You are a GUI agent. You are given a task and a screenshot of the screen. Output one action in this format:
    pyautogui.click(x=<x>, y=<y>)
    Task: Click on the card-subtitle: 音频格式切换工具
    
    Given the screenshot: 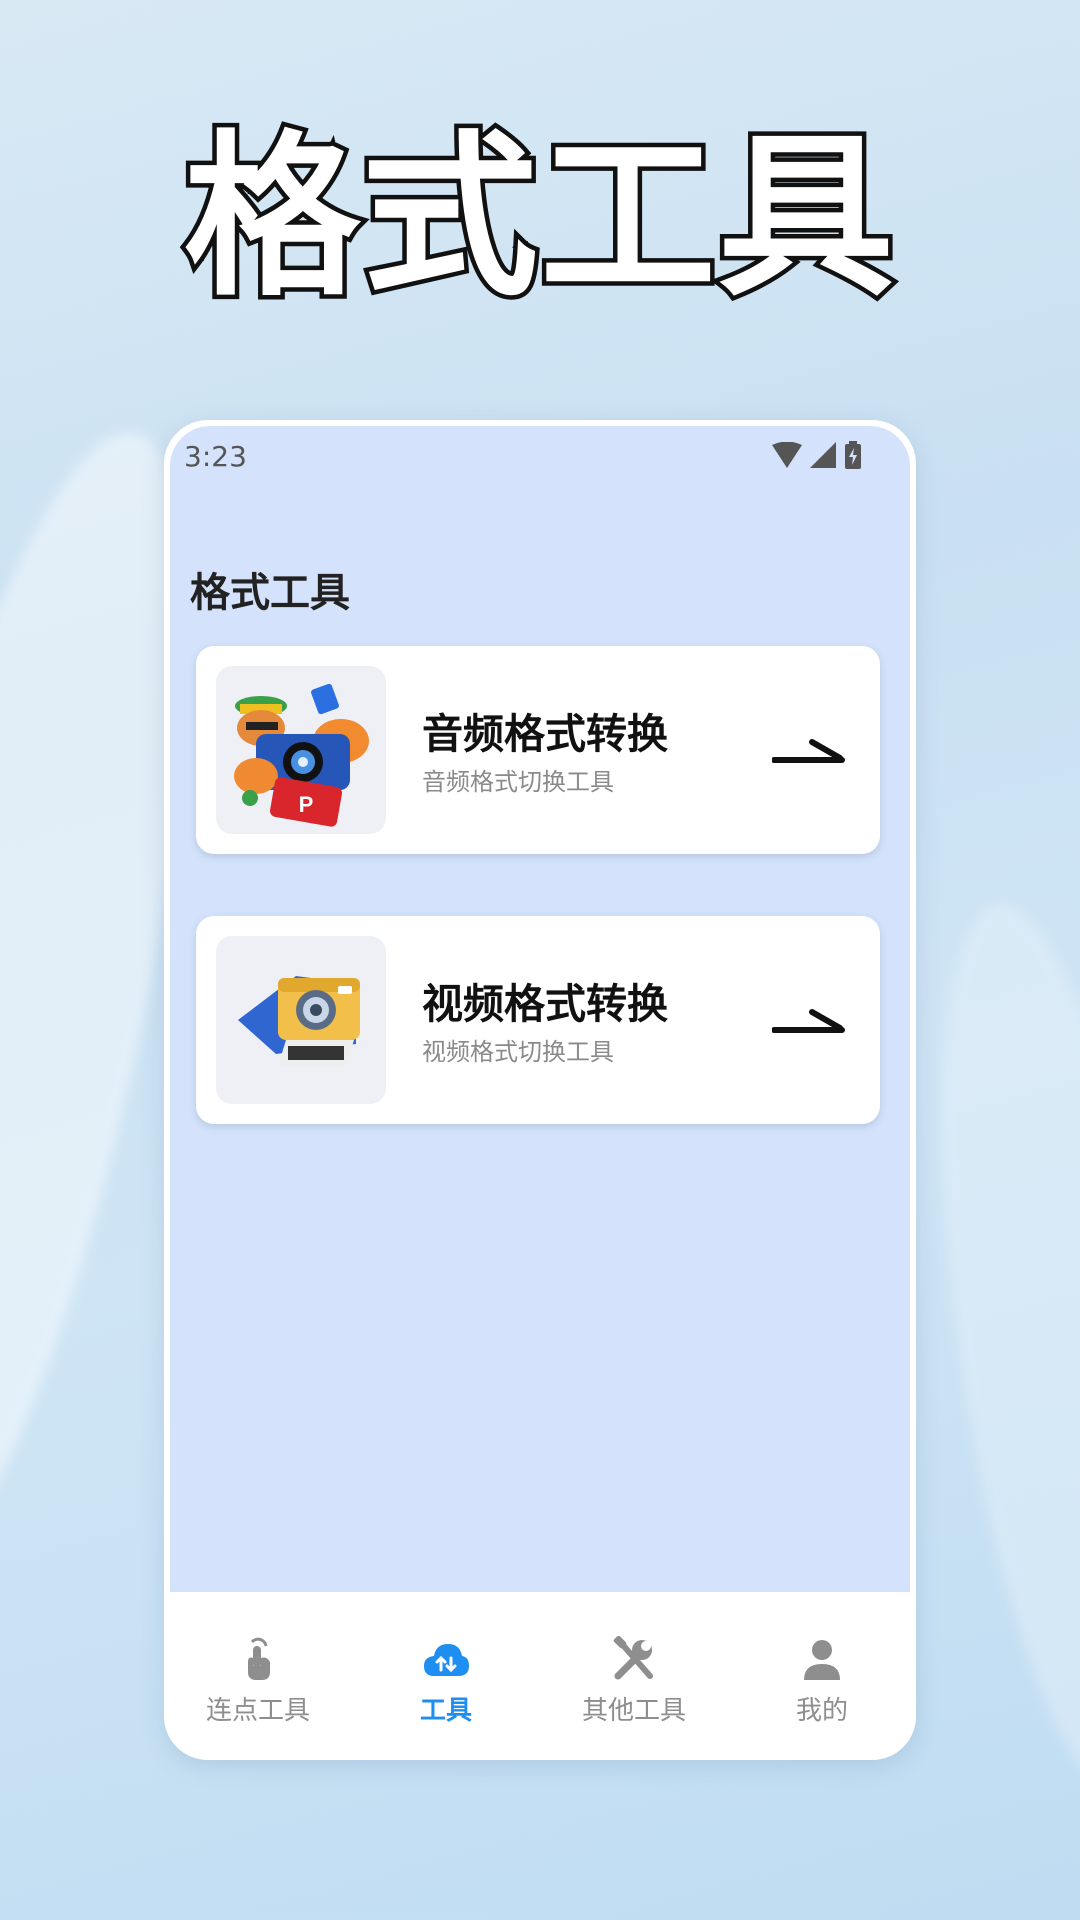 What is the action you would take?
    pyautogui.click(x=518, y=782)
    